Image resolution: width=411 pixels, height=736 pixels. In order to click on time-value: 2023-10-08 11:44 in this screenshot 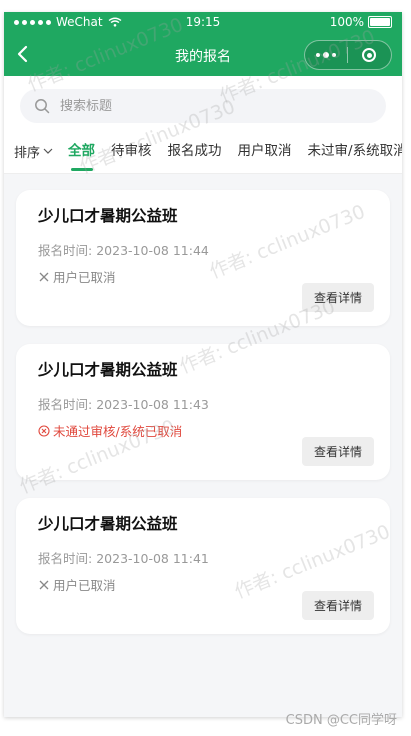, I will do `click(152, 250)`.